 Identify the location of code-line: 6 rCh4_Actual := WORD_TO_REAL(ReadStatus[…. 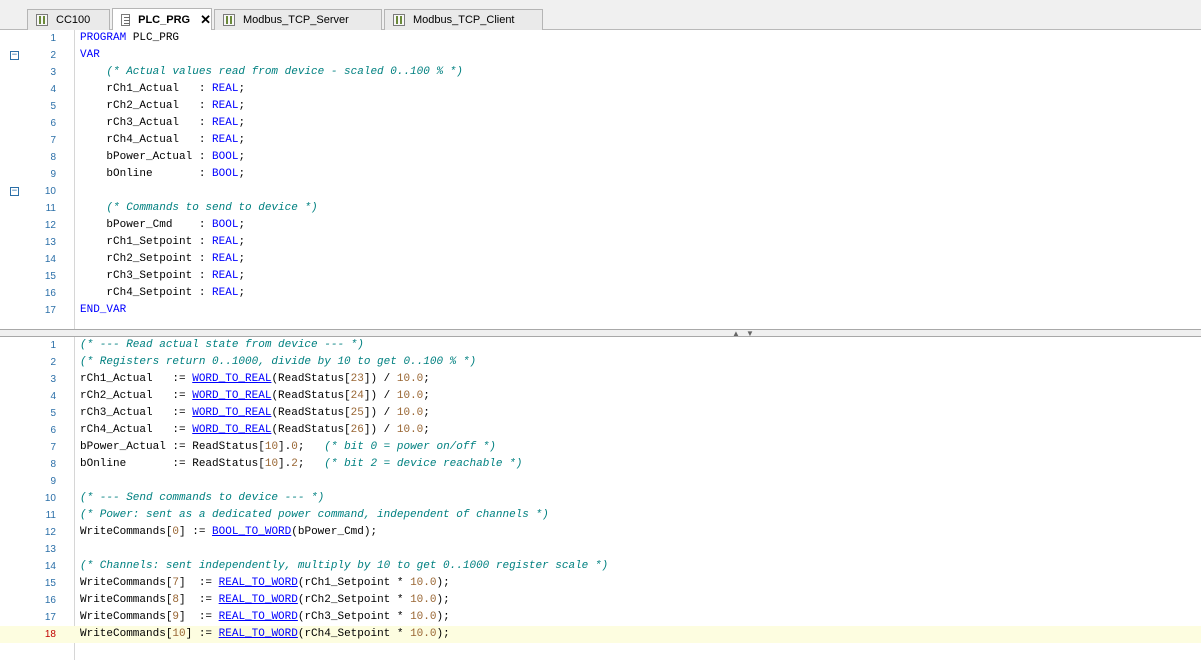
(600, 430).